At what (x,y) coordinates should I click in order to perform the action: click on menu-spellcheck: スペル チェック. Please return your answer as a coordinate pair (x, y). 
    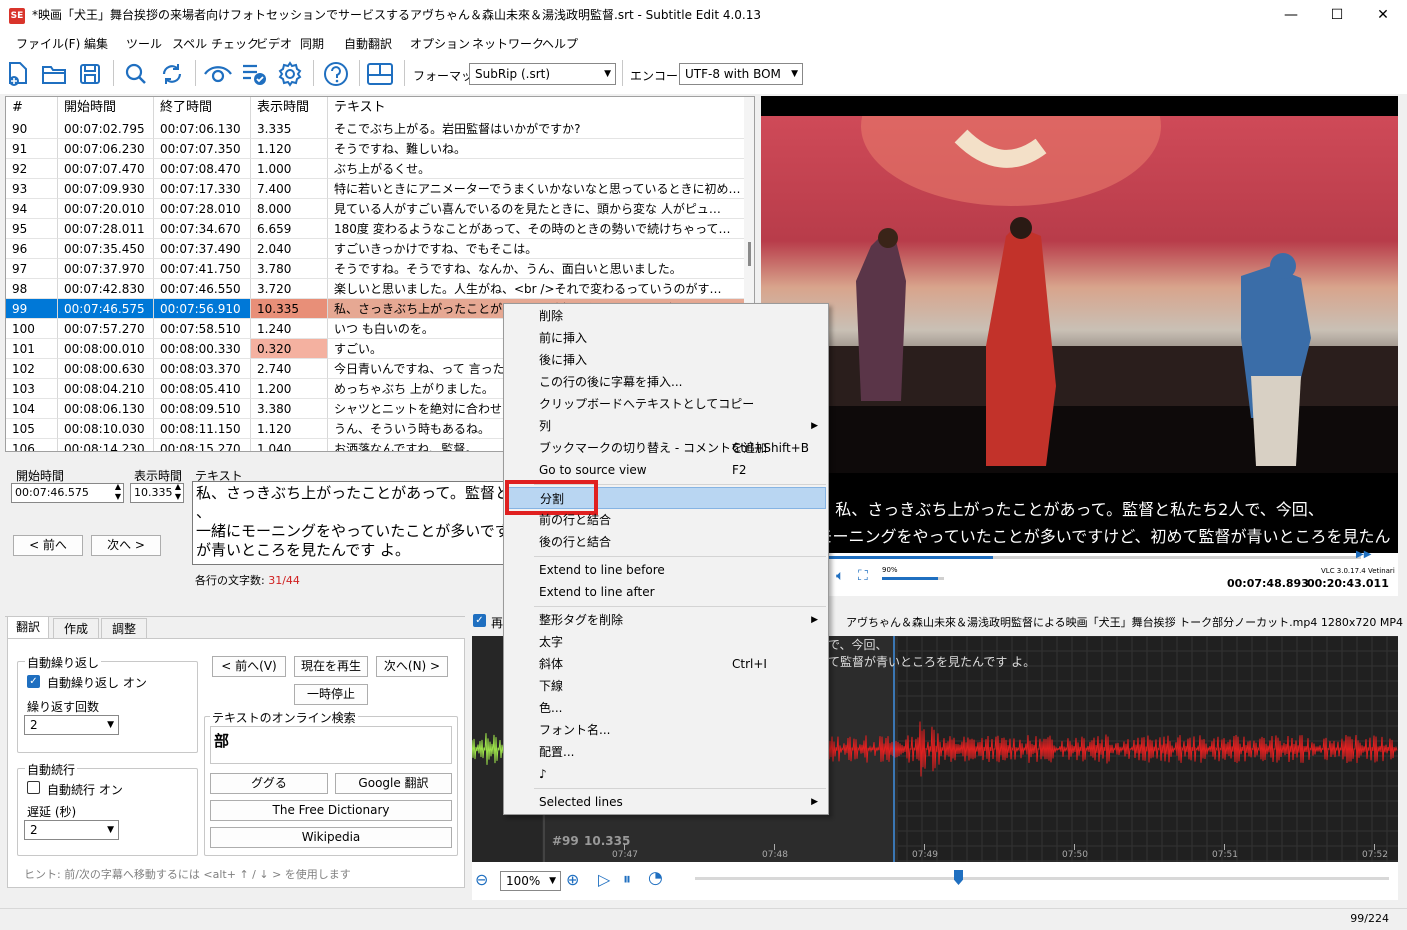
    Looking at the image, I should click on (215, 43).